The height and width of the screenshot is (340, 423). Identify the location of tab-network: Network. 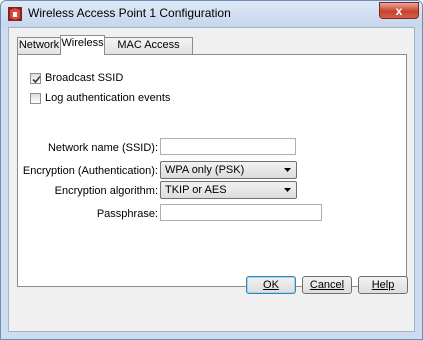
(39, 45).